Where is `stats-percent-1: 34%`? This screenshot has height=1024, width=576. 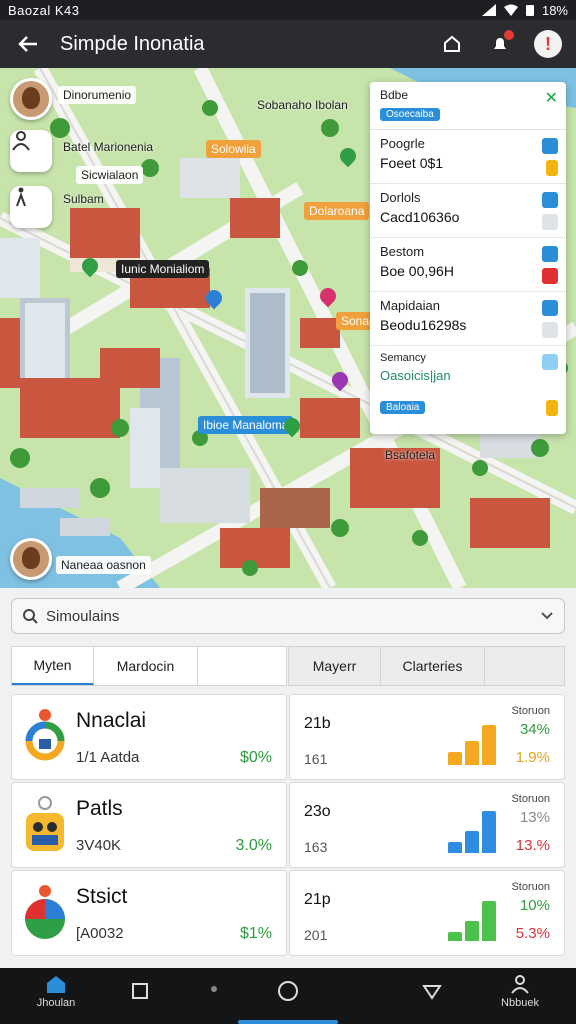 stats-percent-1: 34% is located at coordinates (534, 729).